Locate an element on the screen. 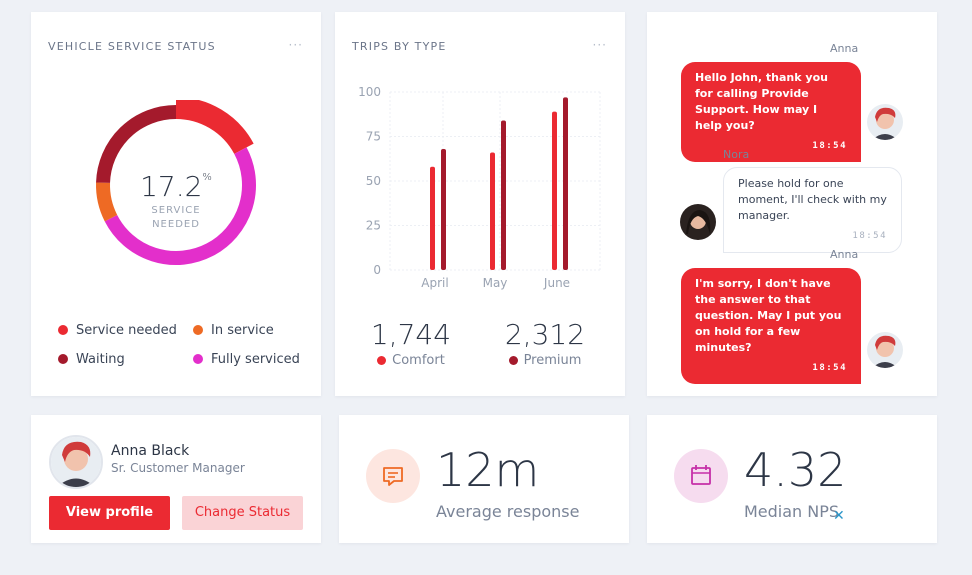 This screenshot has width=972, height=575. average-response-card: 12m Average response is located at coordinates (484, 479).